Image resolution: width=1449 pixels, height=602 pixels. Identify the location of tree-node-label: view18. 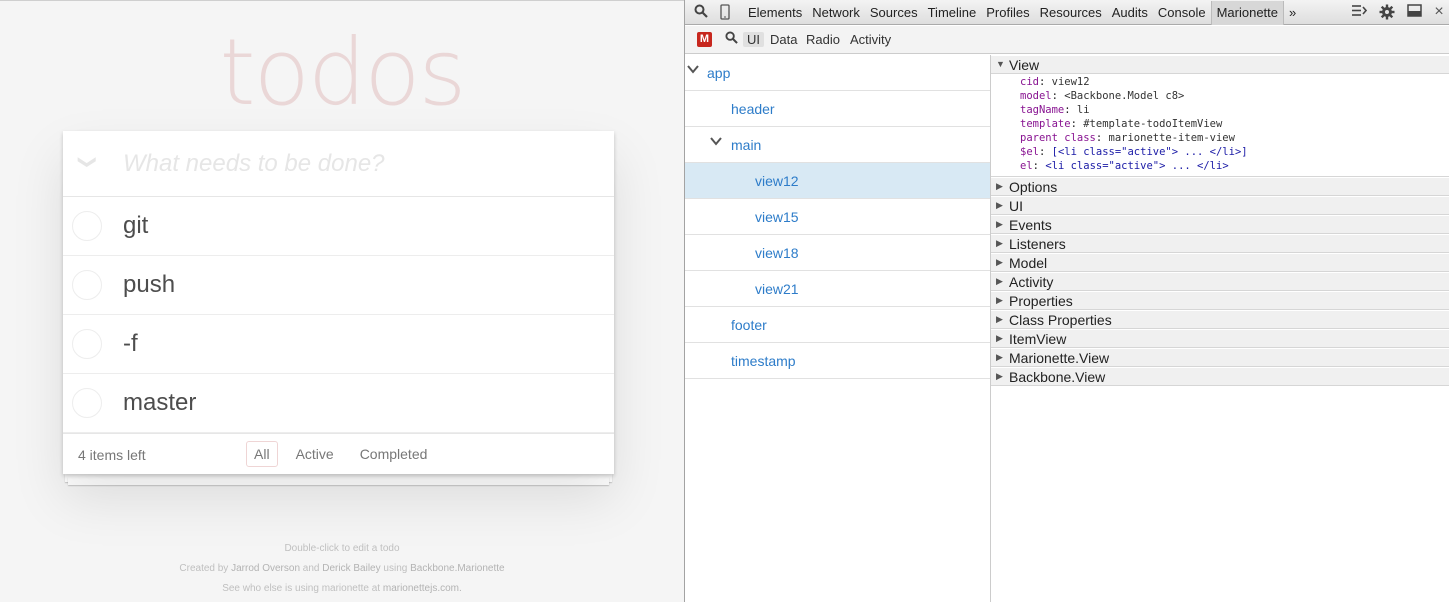
(777, 253).